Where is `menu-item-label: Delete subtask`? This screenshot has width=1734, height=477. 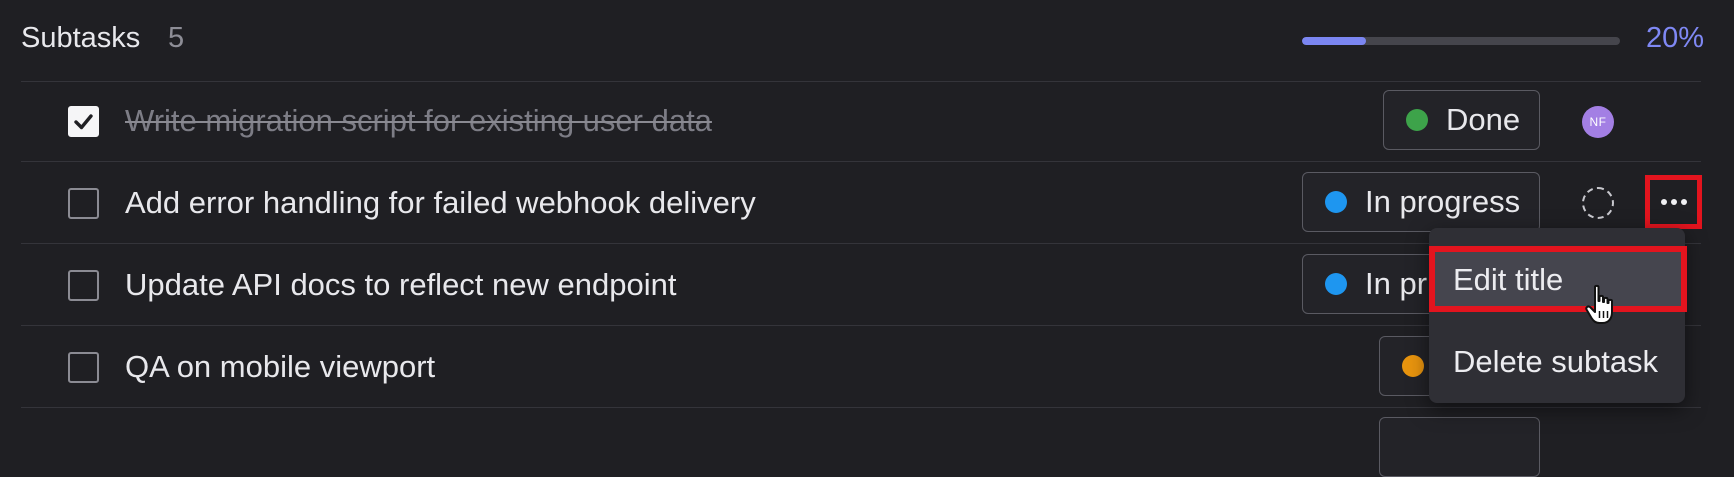 menu-item-label: Delete subtask is located at coordinates (1556, 361).